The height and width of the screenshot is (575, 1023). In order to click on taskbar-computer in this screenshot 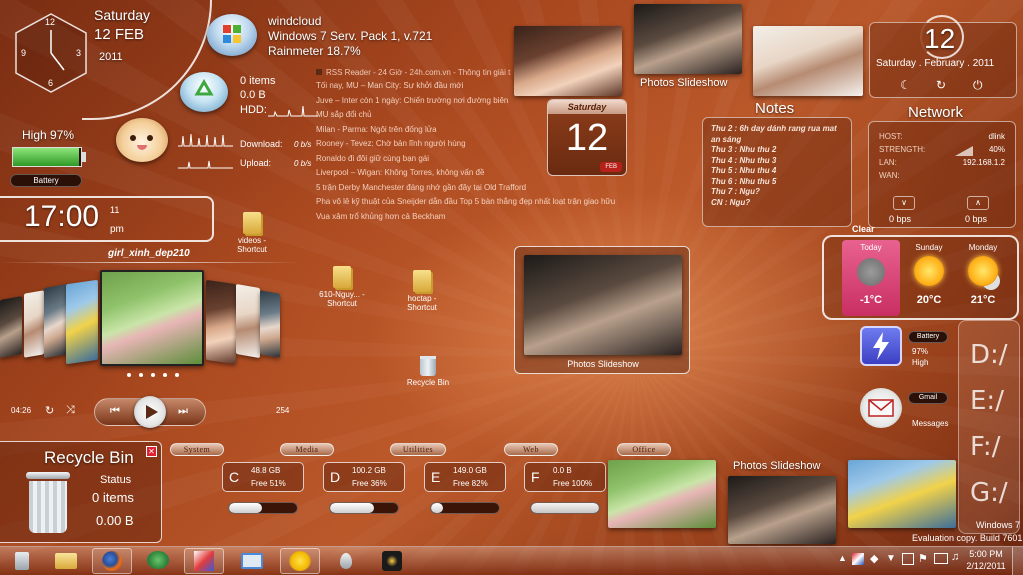, I will do `click(22, 561)`.